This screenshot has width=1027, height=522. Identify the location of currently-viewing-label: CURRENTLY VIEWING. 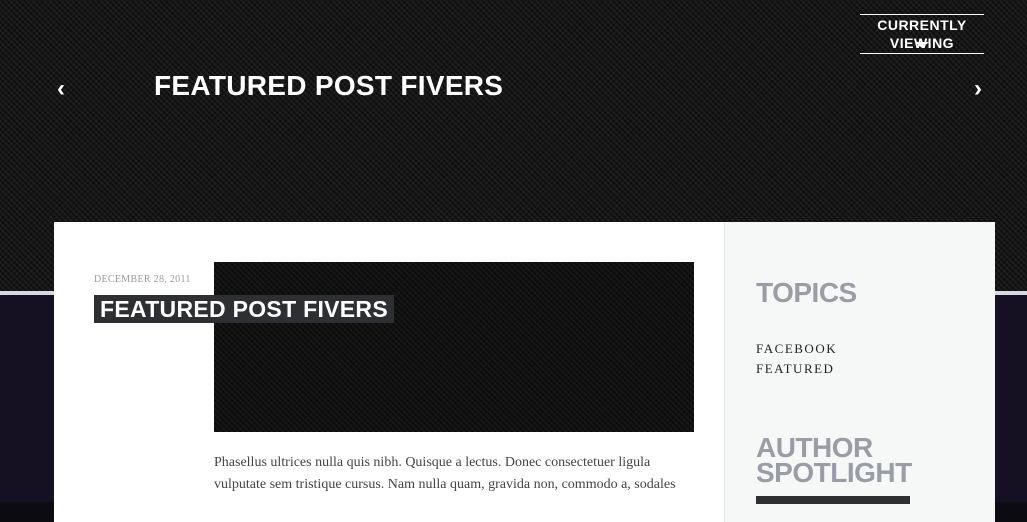
(922, 34).